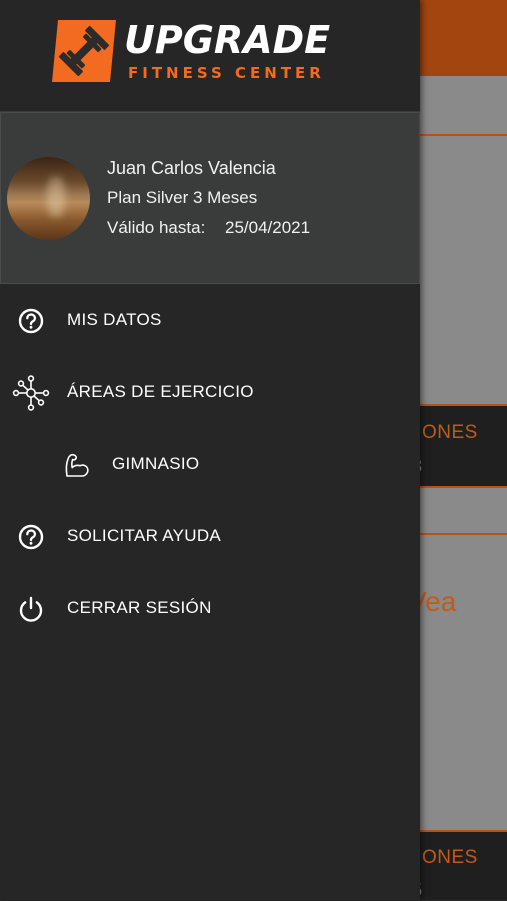 The width and height of the screenshot is (507, 901). Describe the element at coordinates (114, 319) in the screenshot. I see `menu-item-label: MIS DATOS` at that location.